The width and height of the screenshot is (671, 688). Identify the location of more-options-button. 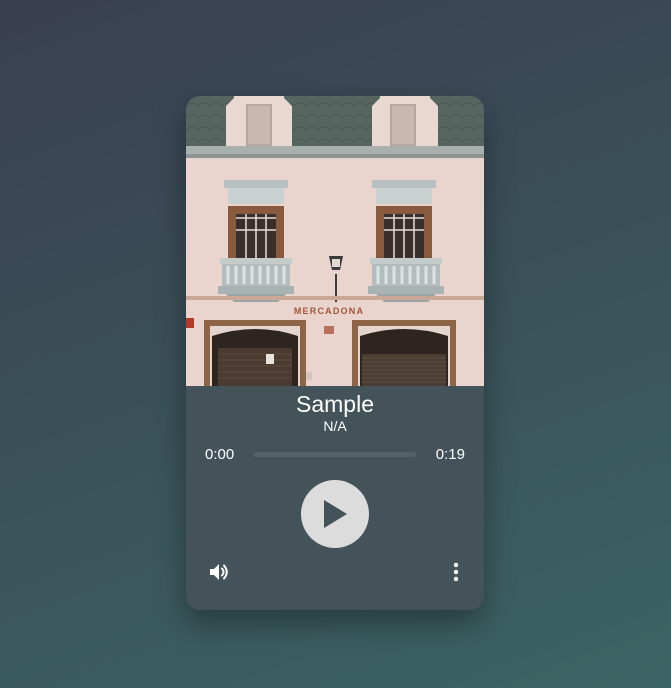
(456, 572).